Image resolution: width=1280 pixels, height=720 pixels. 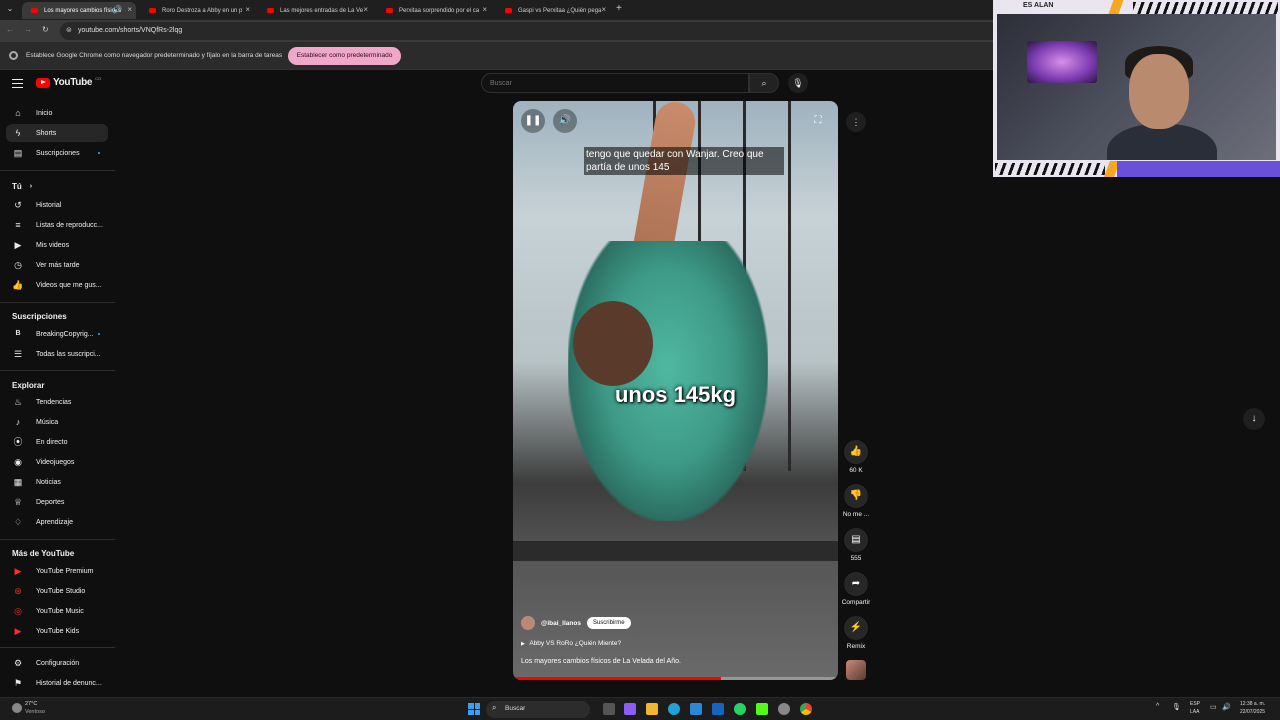 What do you see at coordinates (18, 611) in the screenshot?
I see `youtube-music-icon: ◎` at bounding box center [18, 611].